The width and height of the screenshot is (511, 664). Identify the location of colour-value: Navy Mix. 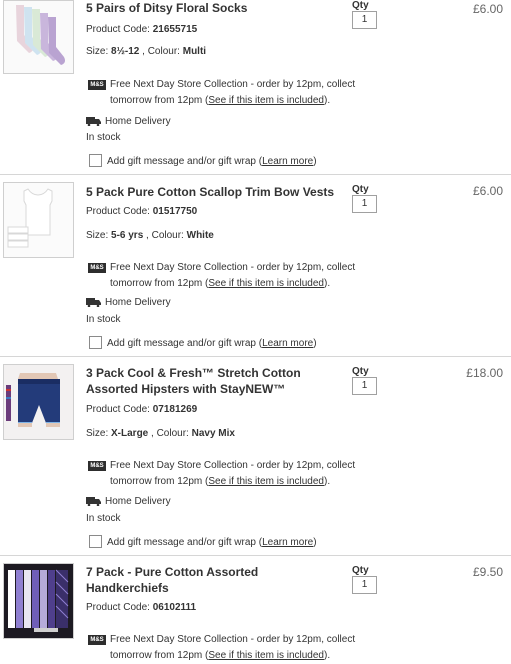
(213, 433).